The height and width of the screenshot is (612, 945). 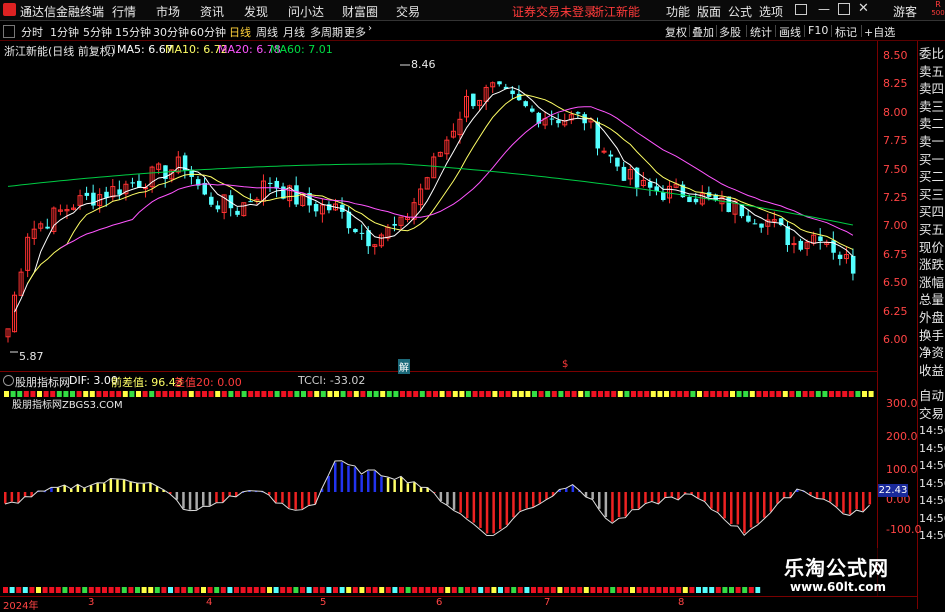 I want to click on dividend-marker: $, so click(x=565, y=364).